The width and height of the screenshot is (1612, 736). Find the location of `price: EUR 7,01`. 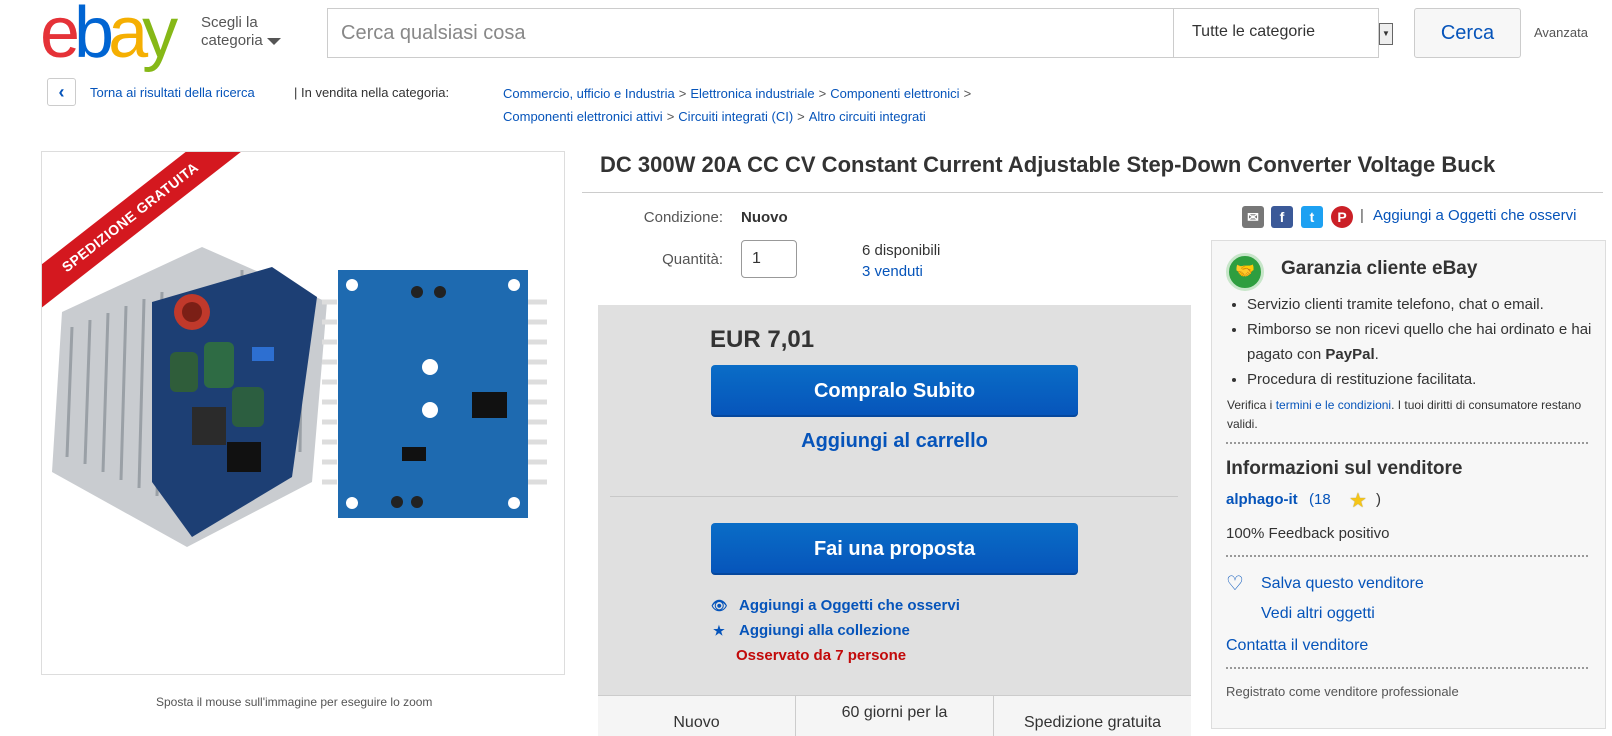

price: EUR 7,01 is located at coordinates (762, 339).